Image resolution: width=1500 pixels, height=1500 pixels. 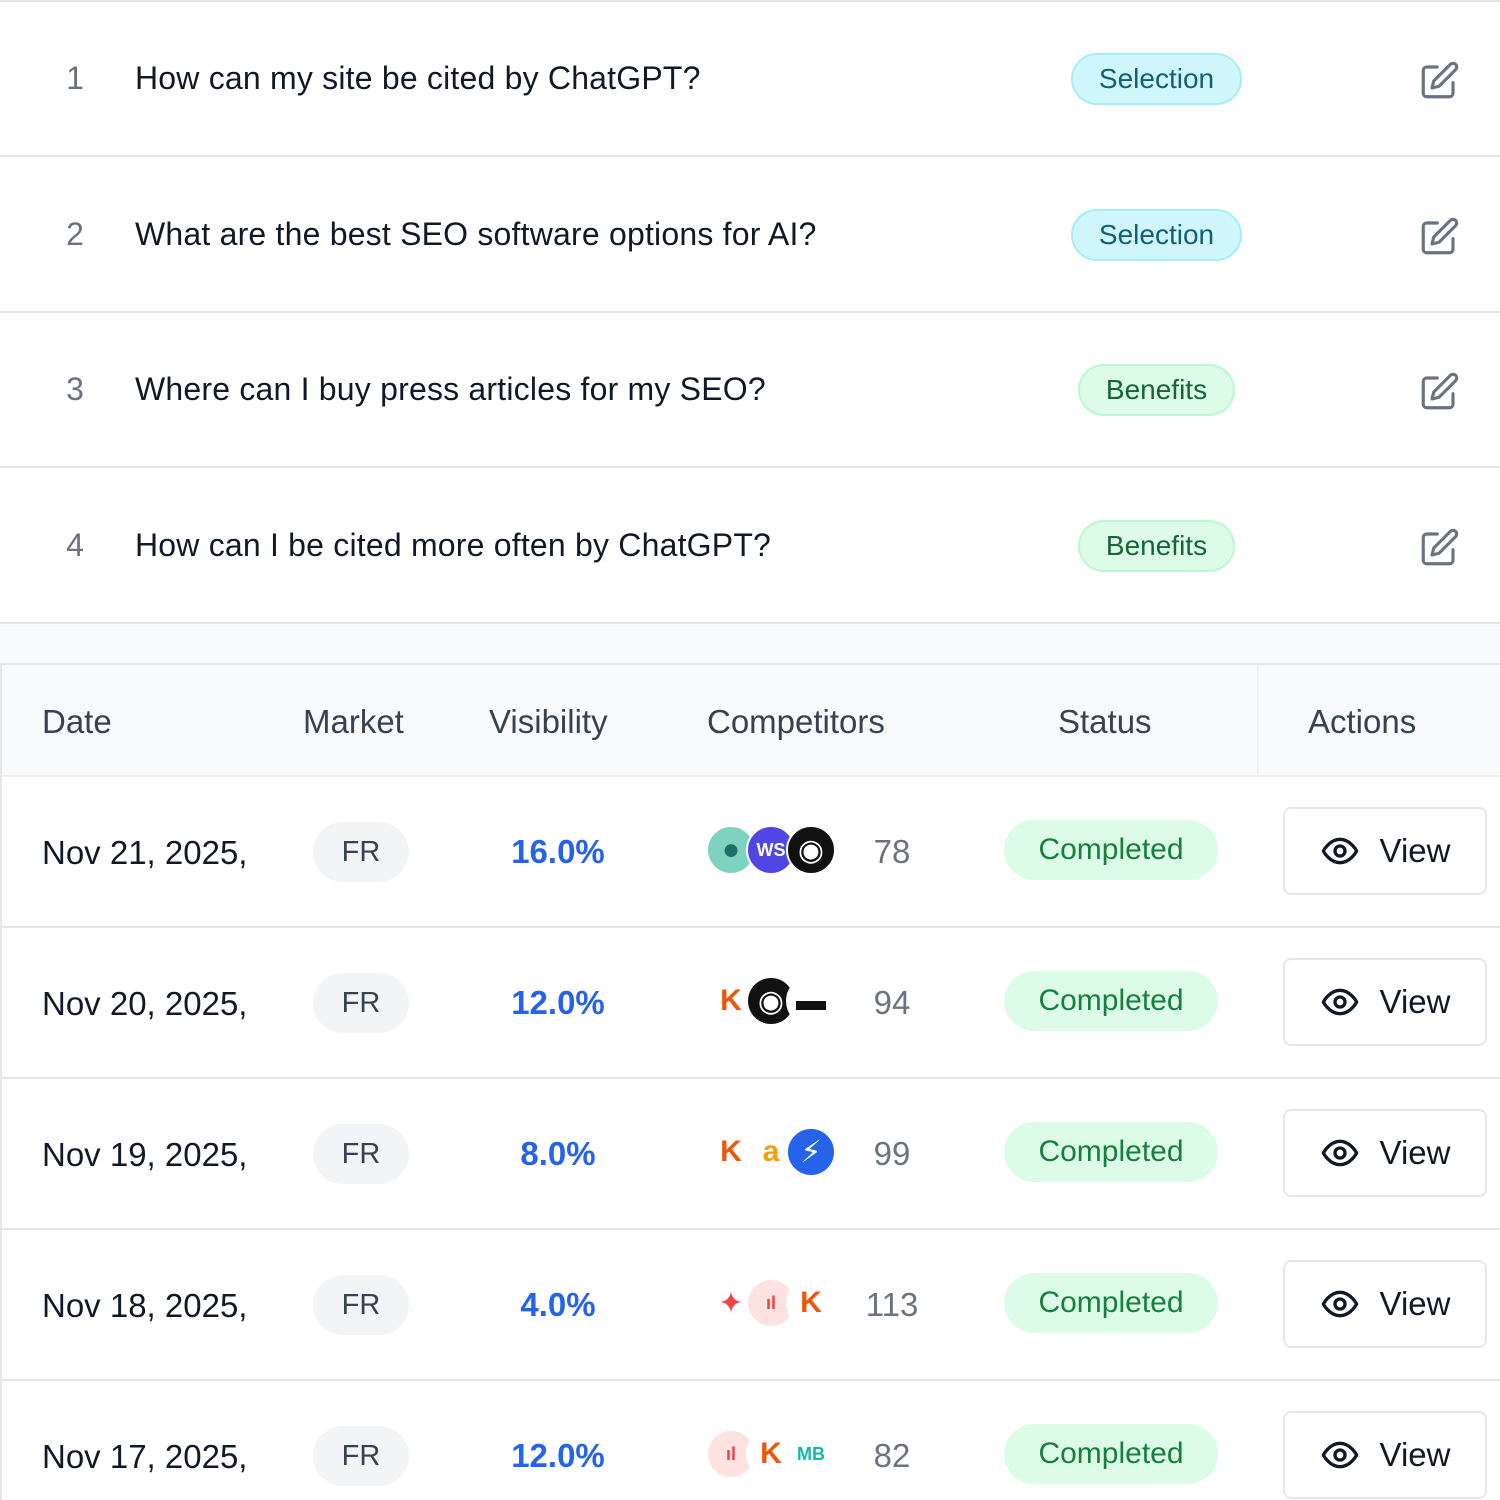 I want to click on competitor-logos: ● WS ◉, so click(x=772, y=850).